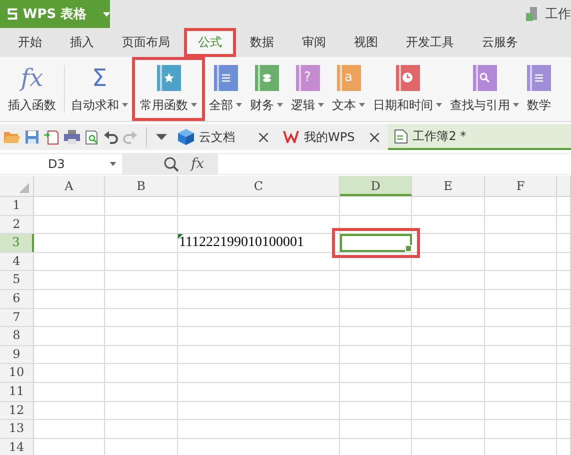 Image resolution: width=571 pixels, height=455 pixels. I want to click on function-icon: fx, so click(32, 77).